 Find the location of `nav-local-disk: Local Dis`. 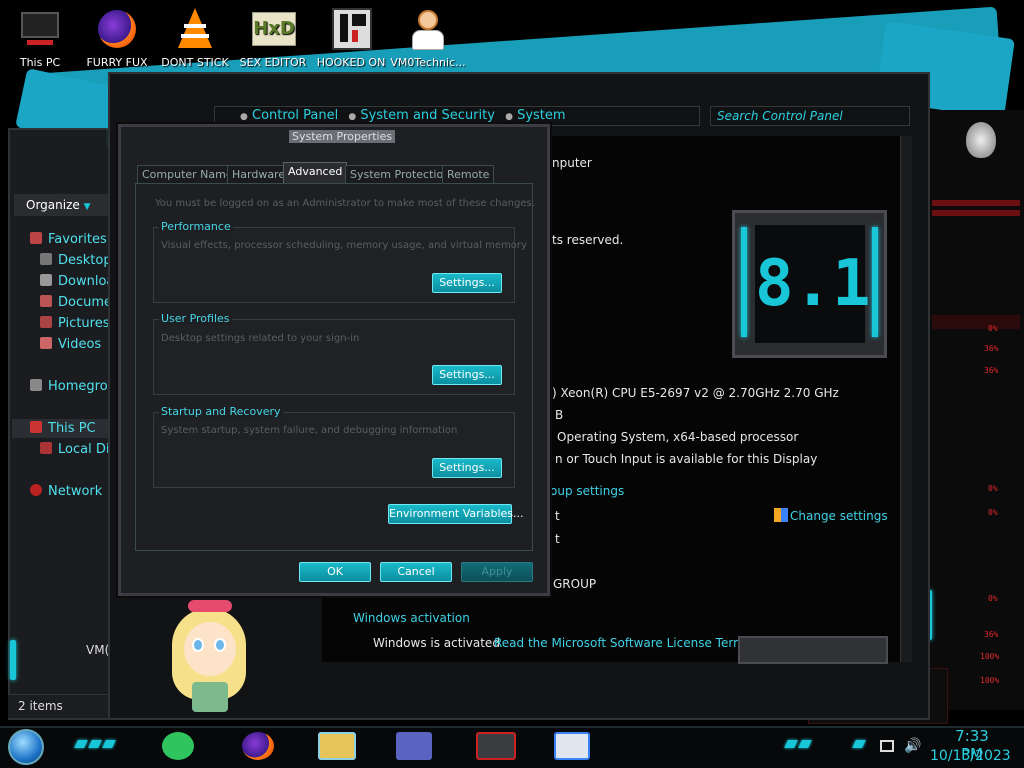

nav-local-disk: Local Dis is located at coordinates (78, 449).